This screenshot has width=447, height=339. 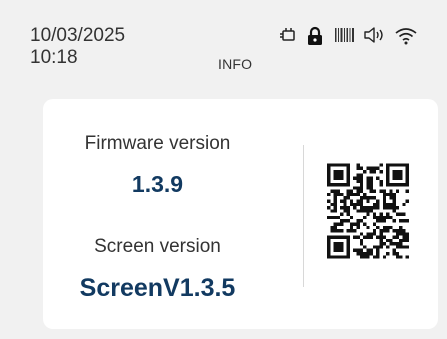 I want to click on firmware-label: Firmware version, so click(x=157, y=143).